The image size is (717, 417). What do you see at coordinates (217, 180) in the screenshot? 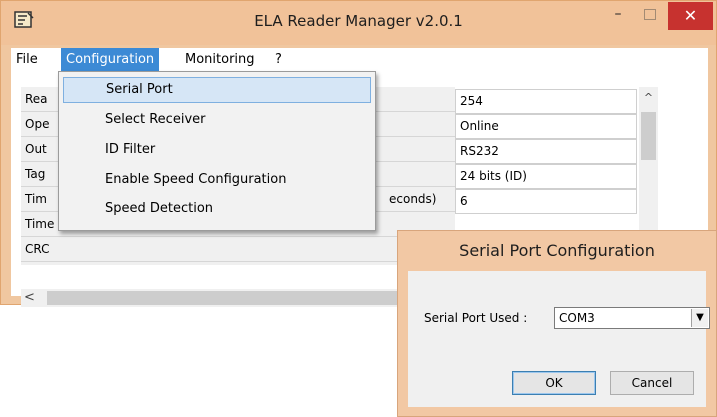
I see `menu-item-enable-speed-configuration: Enable Speed Configuration` at bounding box center [217, 180].